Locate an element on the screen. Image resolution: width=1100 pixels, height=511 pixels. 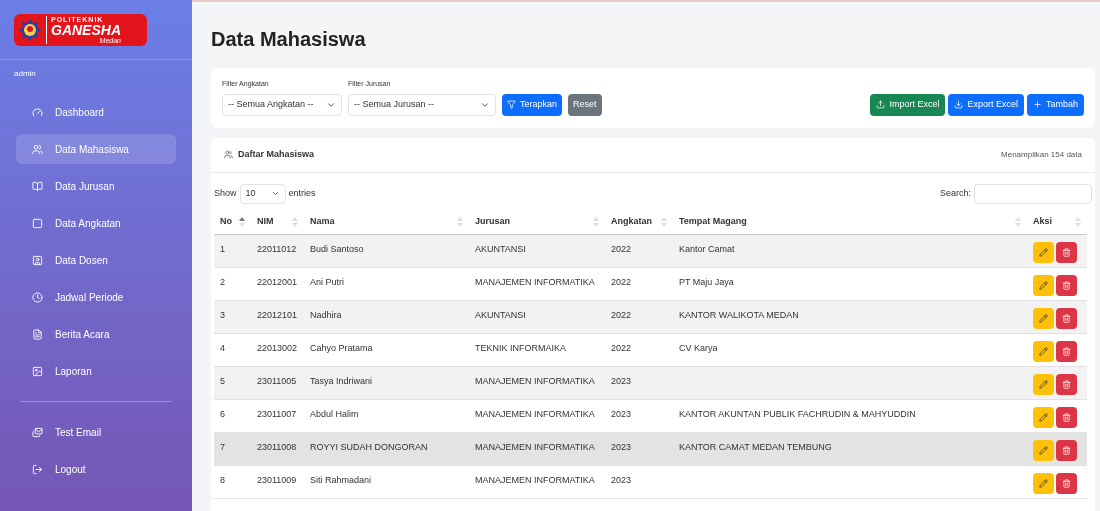
filter-select: -- Semua Jurusan -- is located at coordinates (422, 104).